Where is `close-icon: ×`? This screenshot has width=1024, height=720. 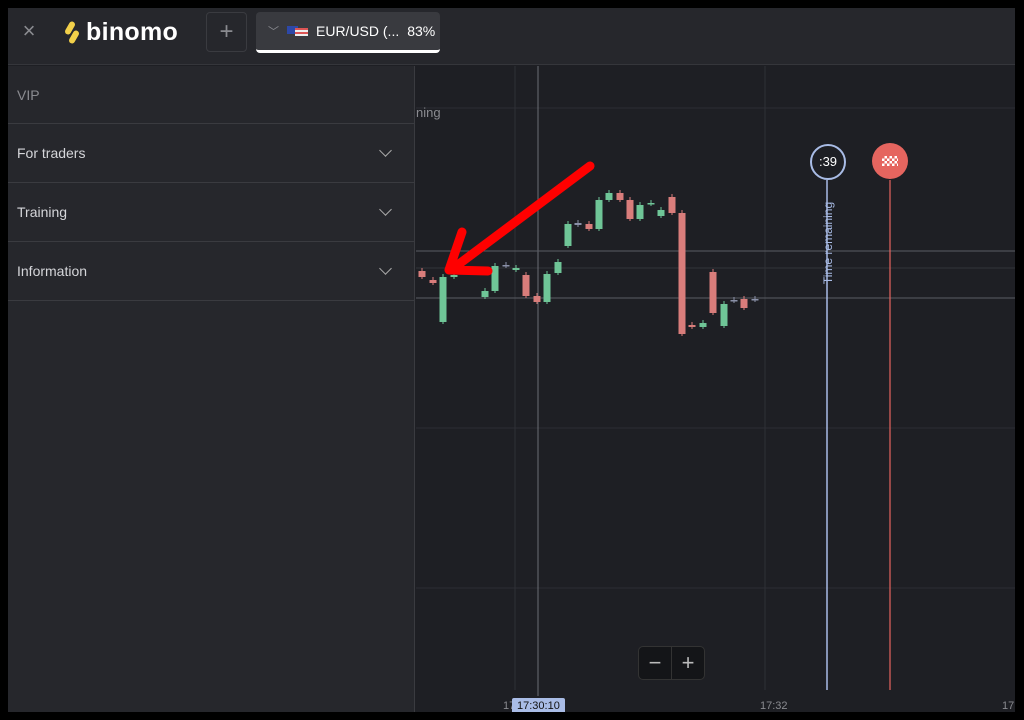
close-icon: × is located at coordinates (29, 31).